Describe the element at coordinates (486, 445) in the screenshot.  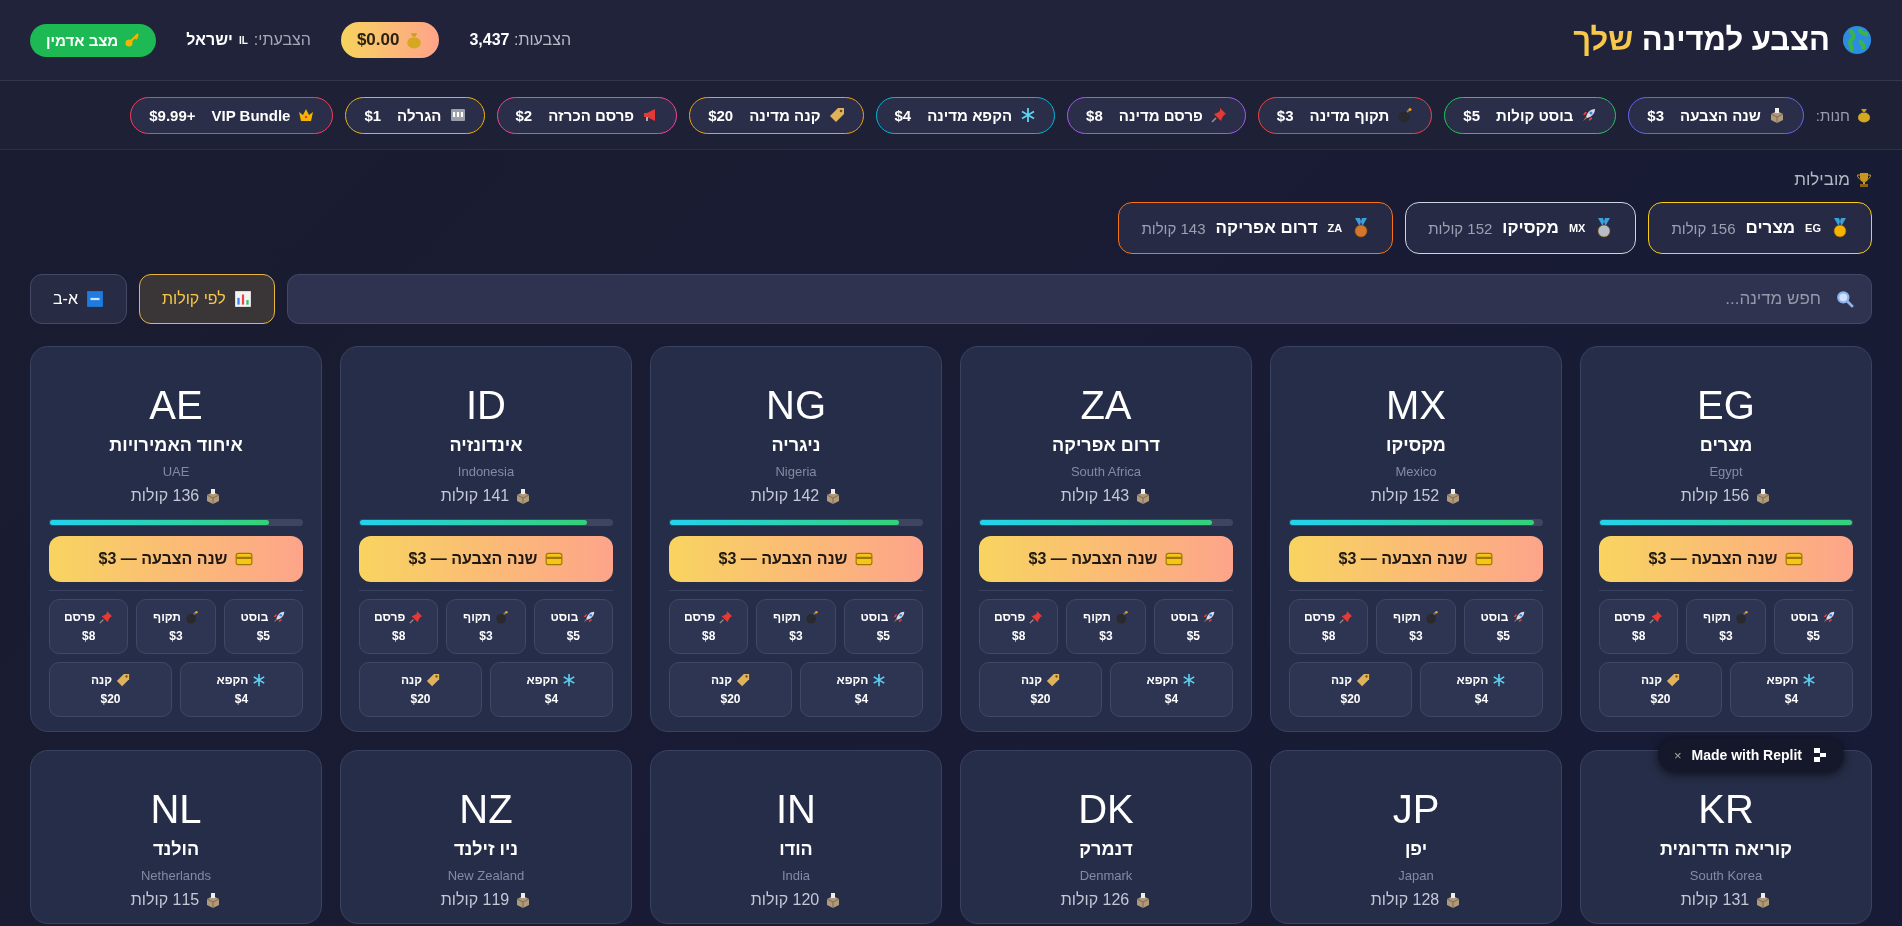
I see `country-name: אינדונזיה` at that location.